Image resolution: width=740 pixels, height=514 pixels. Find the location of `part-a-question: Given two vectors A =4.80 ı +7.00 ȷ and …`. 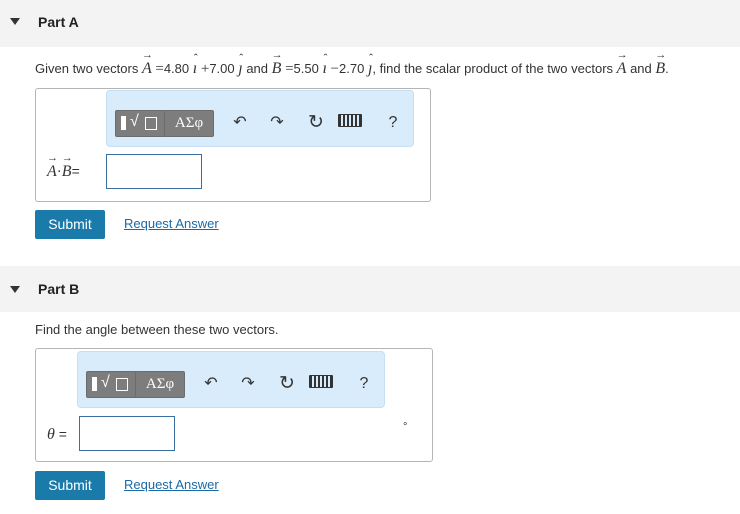

part-a-question: Given two vectors A =4.80 ı +7.00 ȷ and … is located at coordinates (352, 63).